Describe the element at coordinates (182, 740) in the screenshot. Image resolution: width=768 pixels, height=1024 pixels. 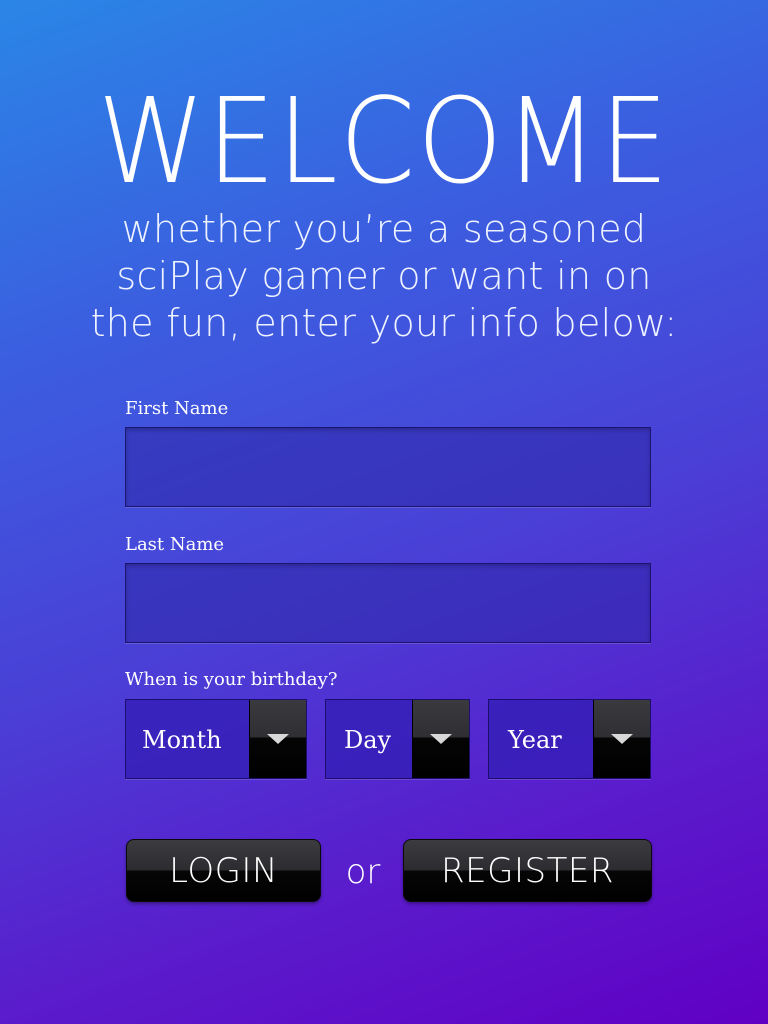
I see `month-select-value: Month` at that location.